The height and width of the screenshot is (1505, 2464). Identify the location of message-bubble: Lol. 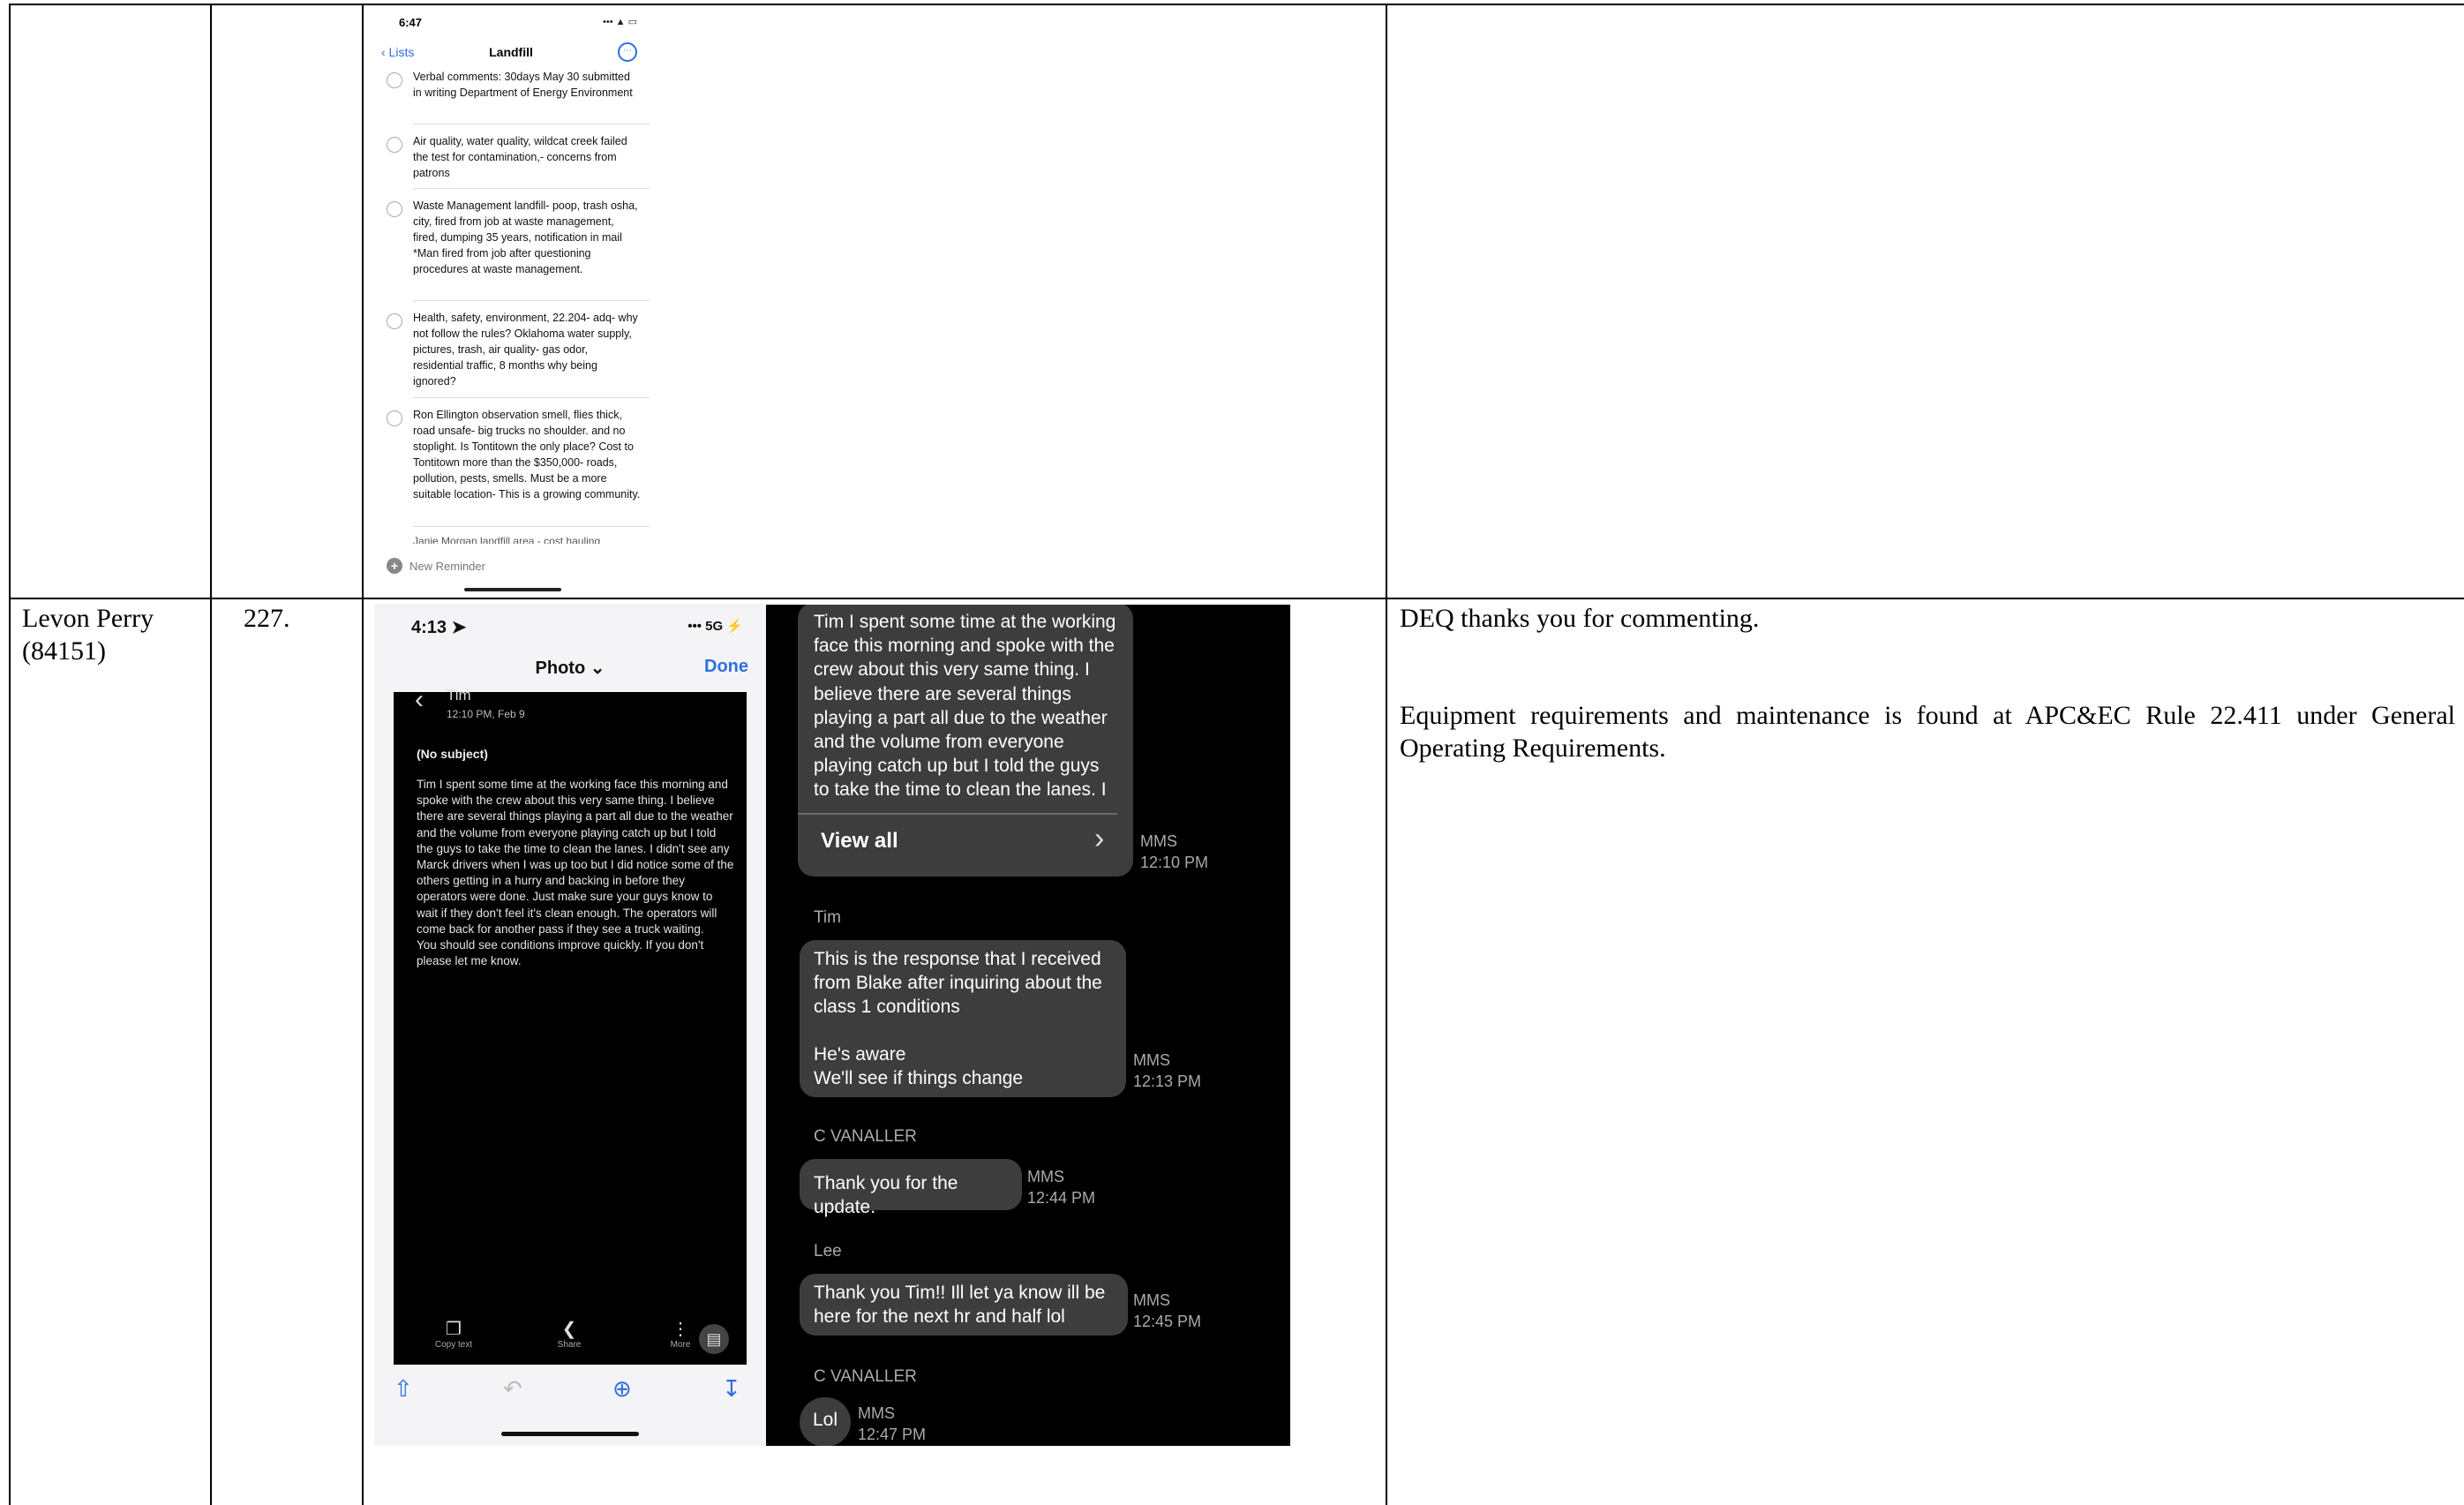
(826, 1421).